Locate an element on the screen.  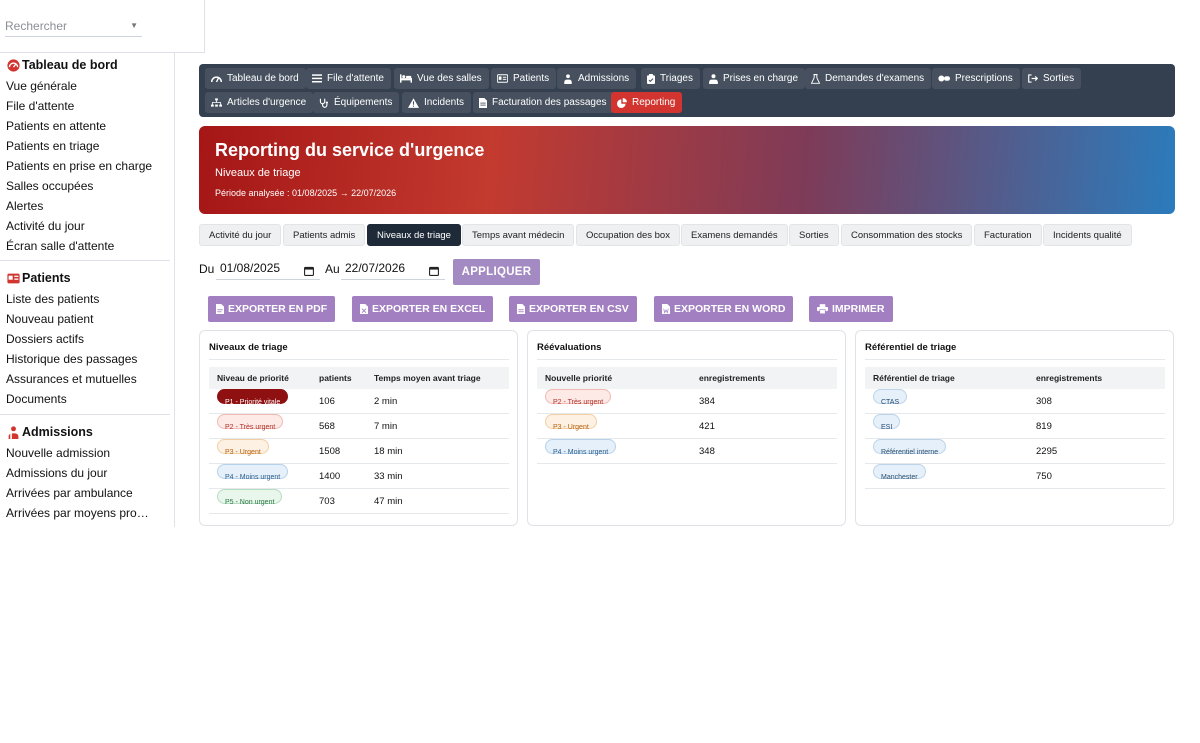
from-date-value: 01/08/2025 is located at coordinates (250, 268).